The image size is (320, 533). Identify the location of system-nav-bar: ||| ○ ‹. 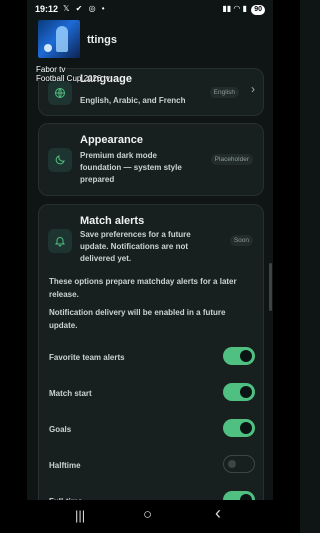
(150, 516).